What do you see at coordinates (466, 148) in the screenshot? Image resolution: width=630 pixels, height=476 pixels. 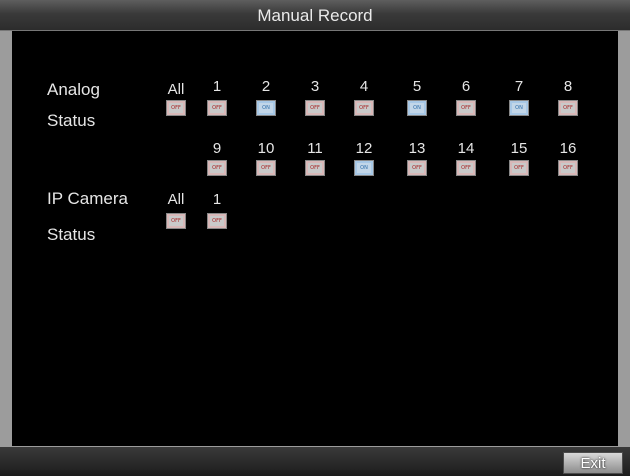 I see `analog-channel-label: 14` at bounding box center [466, 148].